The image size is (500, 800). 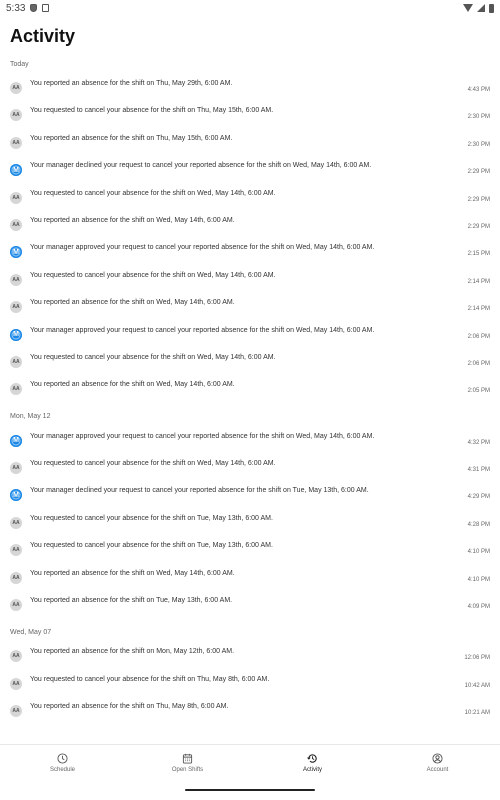 What do you see at coordinates (477, 685) in the screenshot?
I see `activity-time: 10:42 AM` at bounding box center [477, 685].